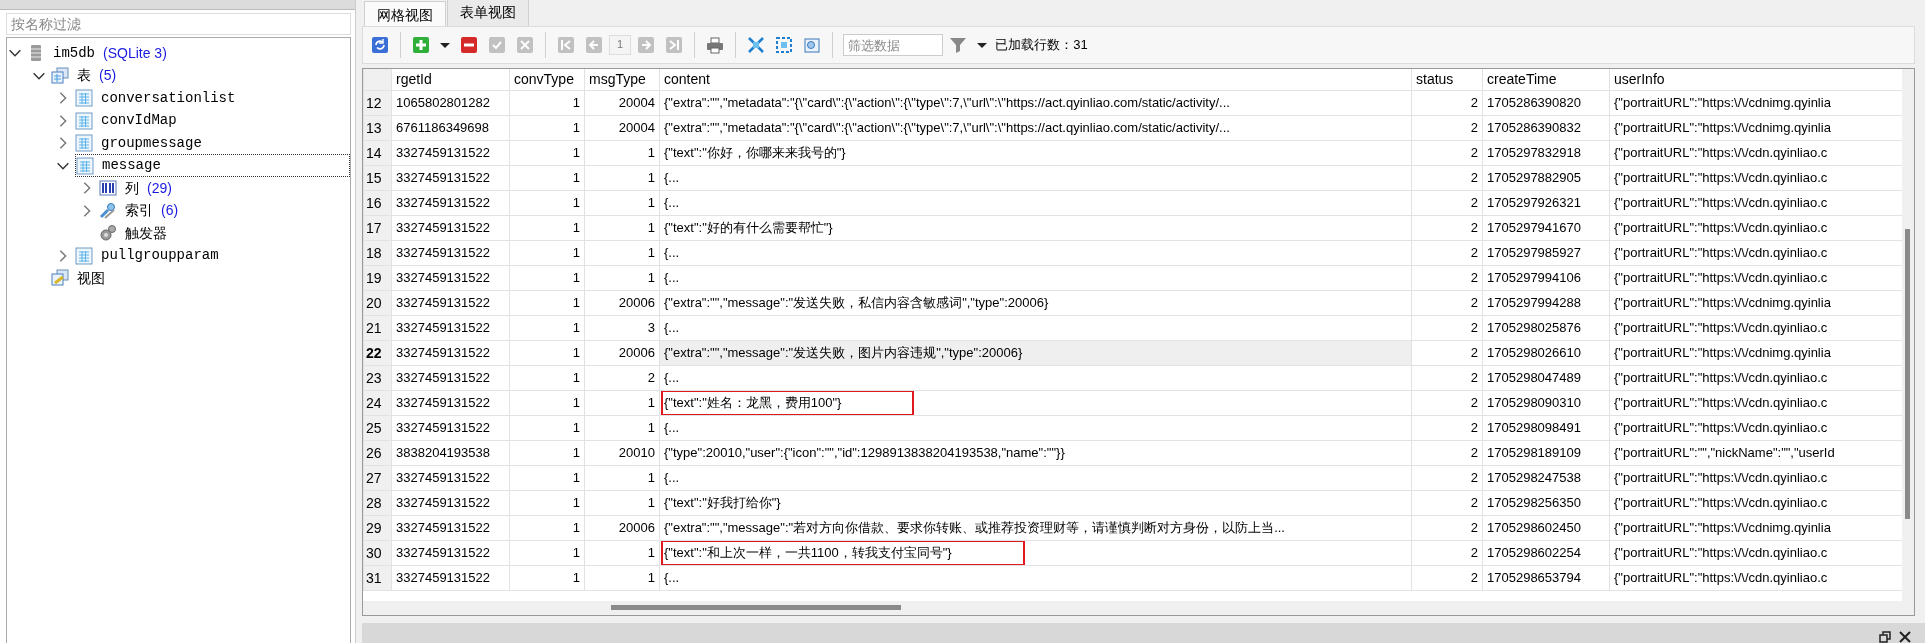 The height and width of the screenshot is (643, 1925). I want to click on row-number: 23, so click(377, 378).